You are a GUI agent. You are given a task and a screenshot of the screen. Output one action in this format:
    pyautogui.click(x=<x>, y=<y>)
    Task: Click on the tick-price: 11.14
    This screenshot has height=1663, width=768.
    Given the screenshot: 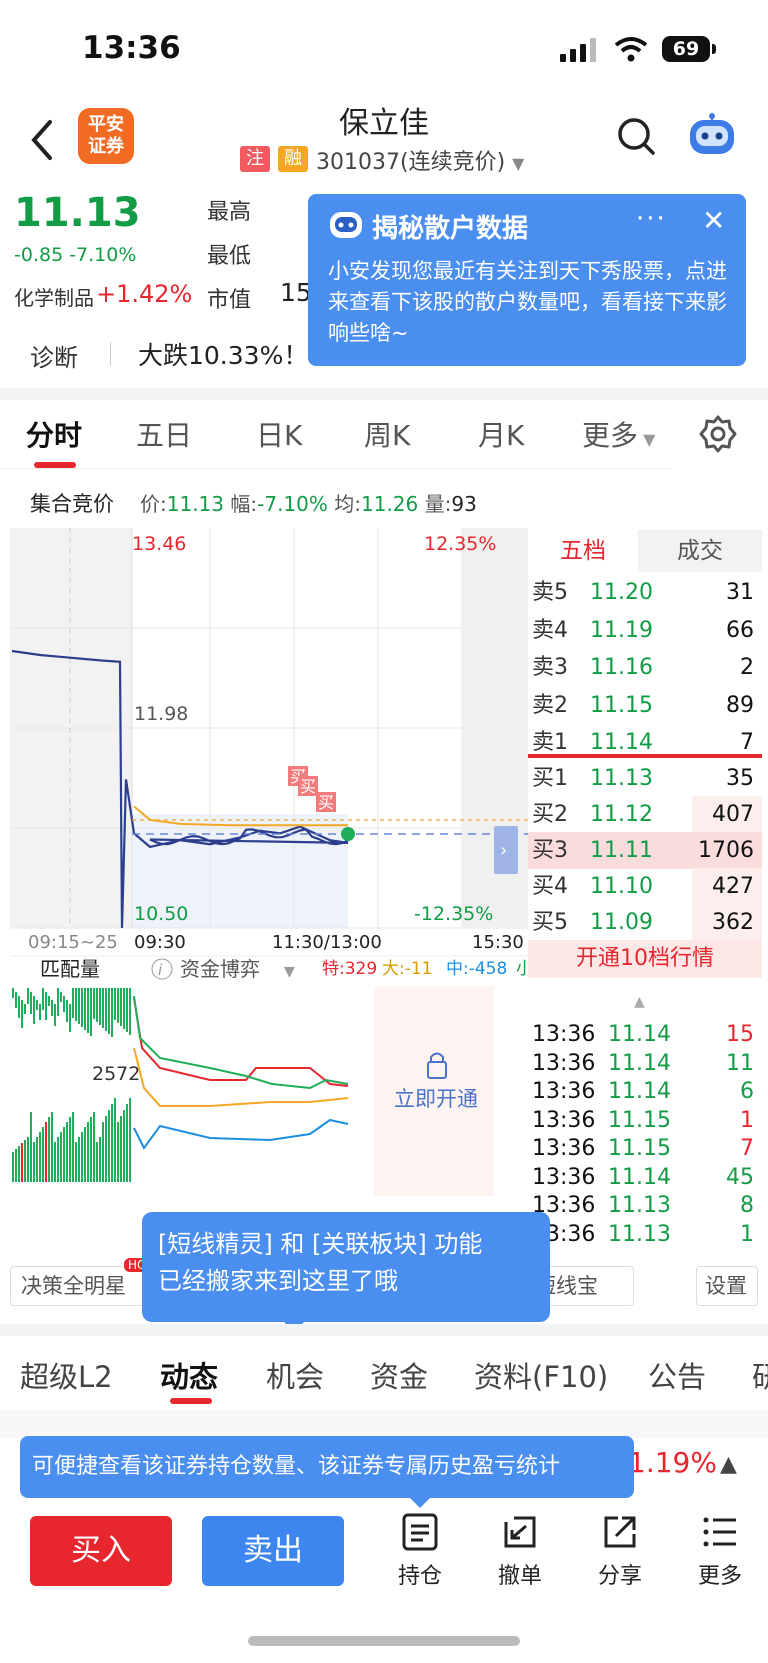 What is the action you would take?
    pyautogui.click(x=639, y=1091)
    